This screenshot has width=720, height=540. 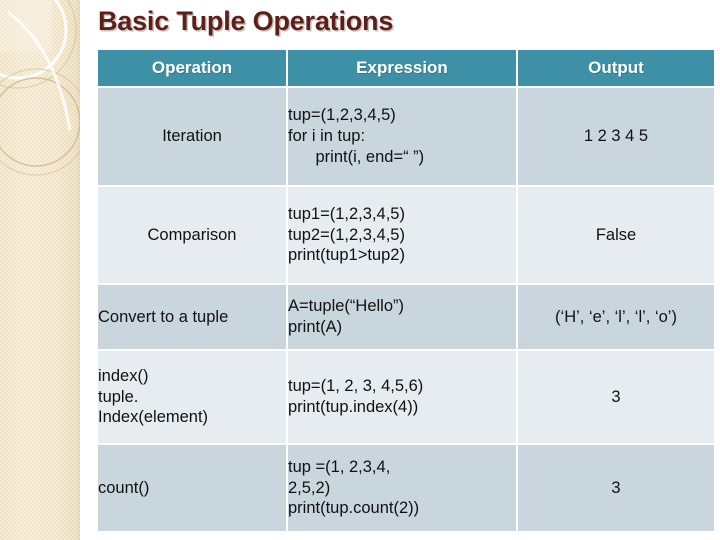 I want to click on column-header-expression: Expression, so click(x=402, y=68).